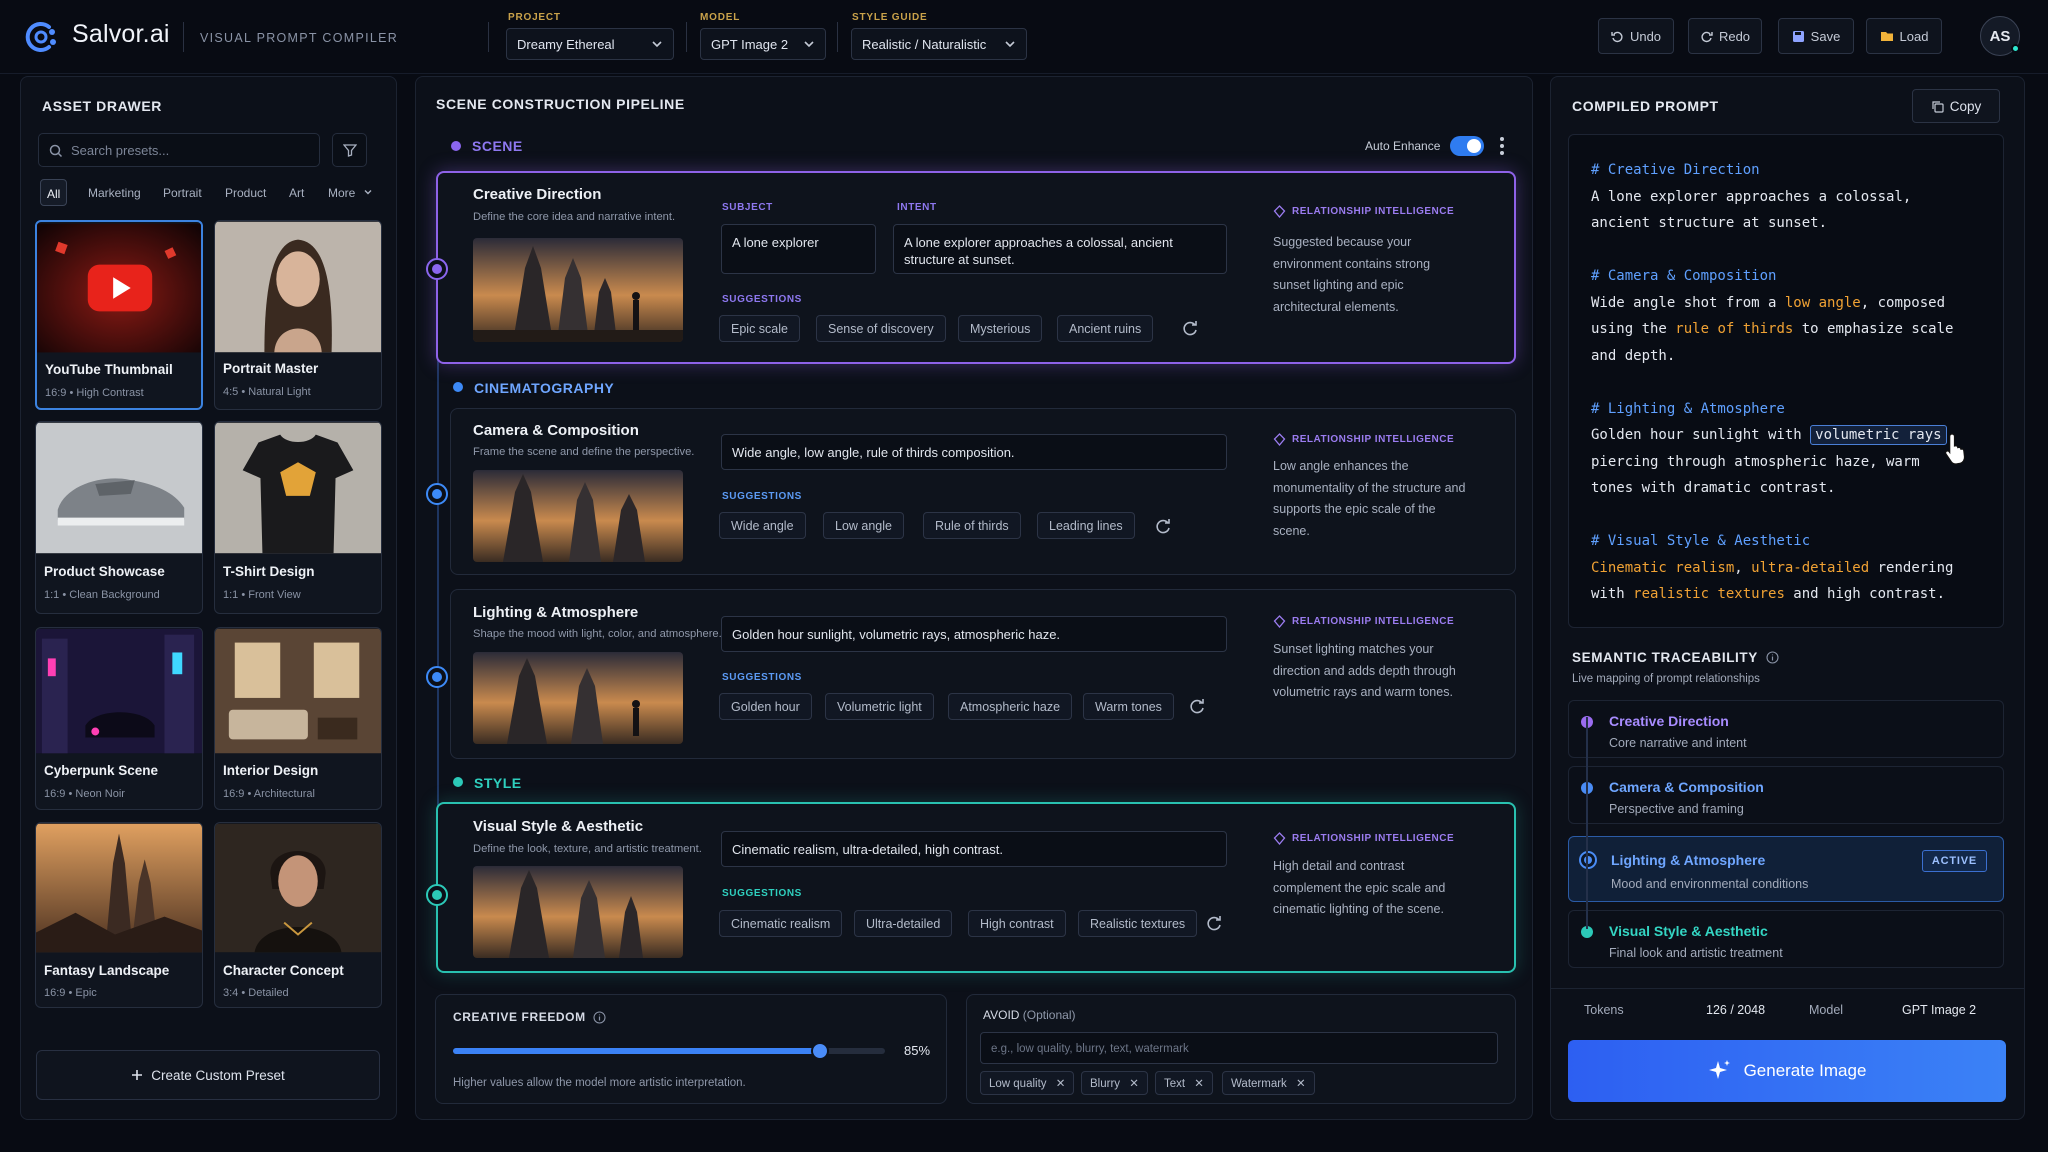 The height and width of the screenshot is (1152, 2048). I want to click on preset-card-interior-design: Interior Design 16:9 • Architectural, so click(298, 718).